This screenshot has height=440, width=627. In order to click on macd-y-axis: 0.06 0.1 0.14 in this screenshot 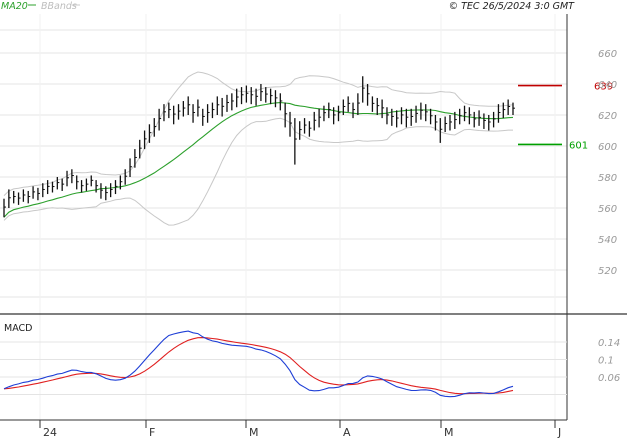, I will do `click(609, 361)`.